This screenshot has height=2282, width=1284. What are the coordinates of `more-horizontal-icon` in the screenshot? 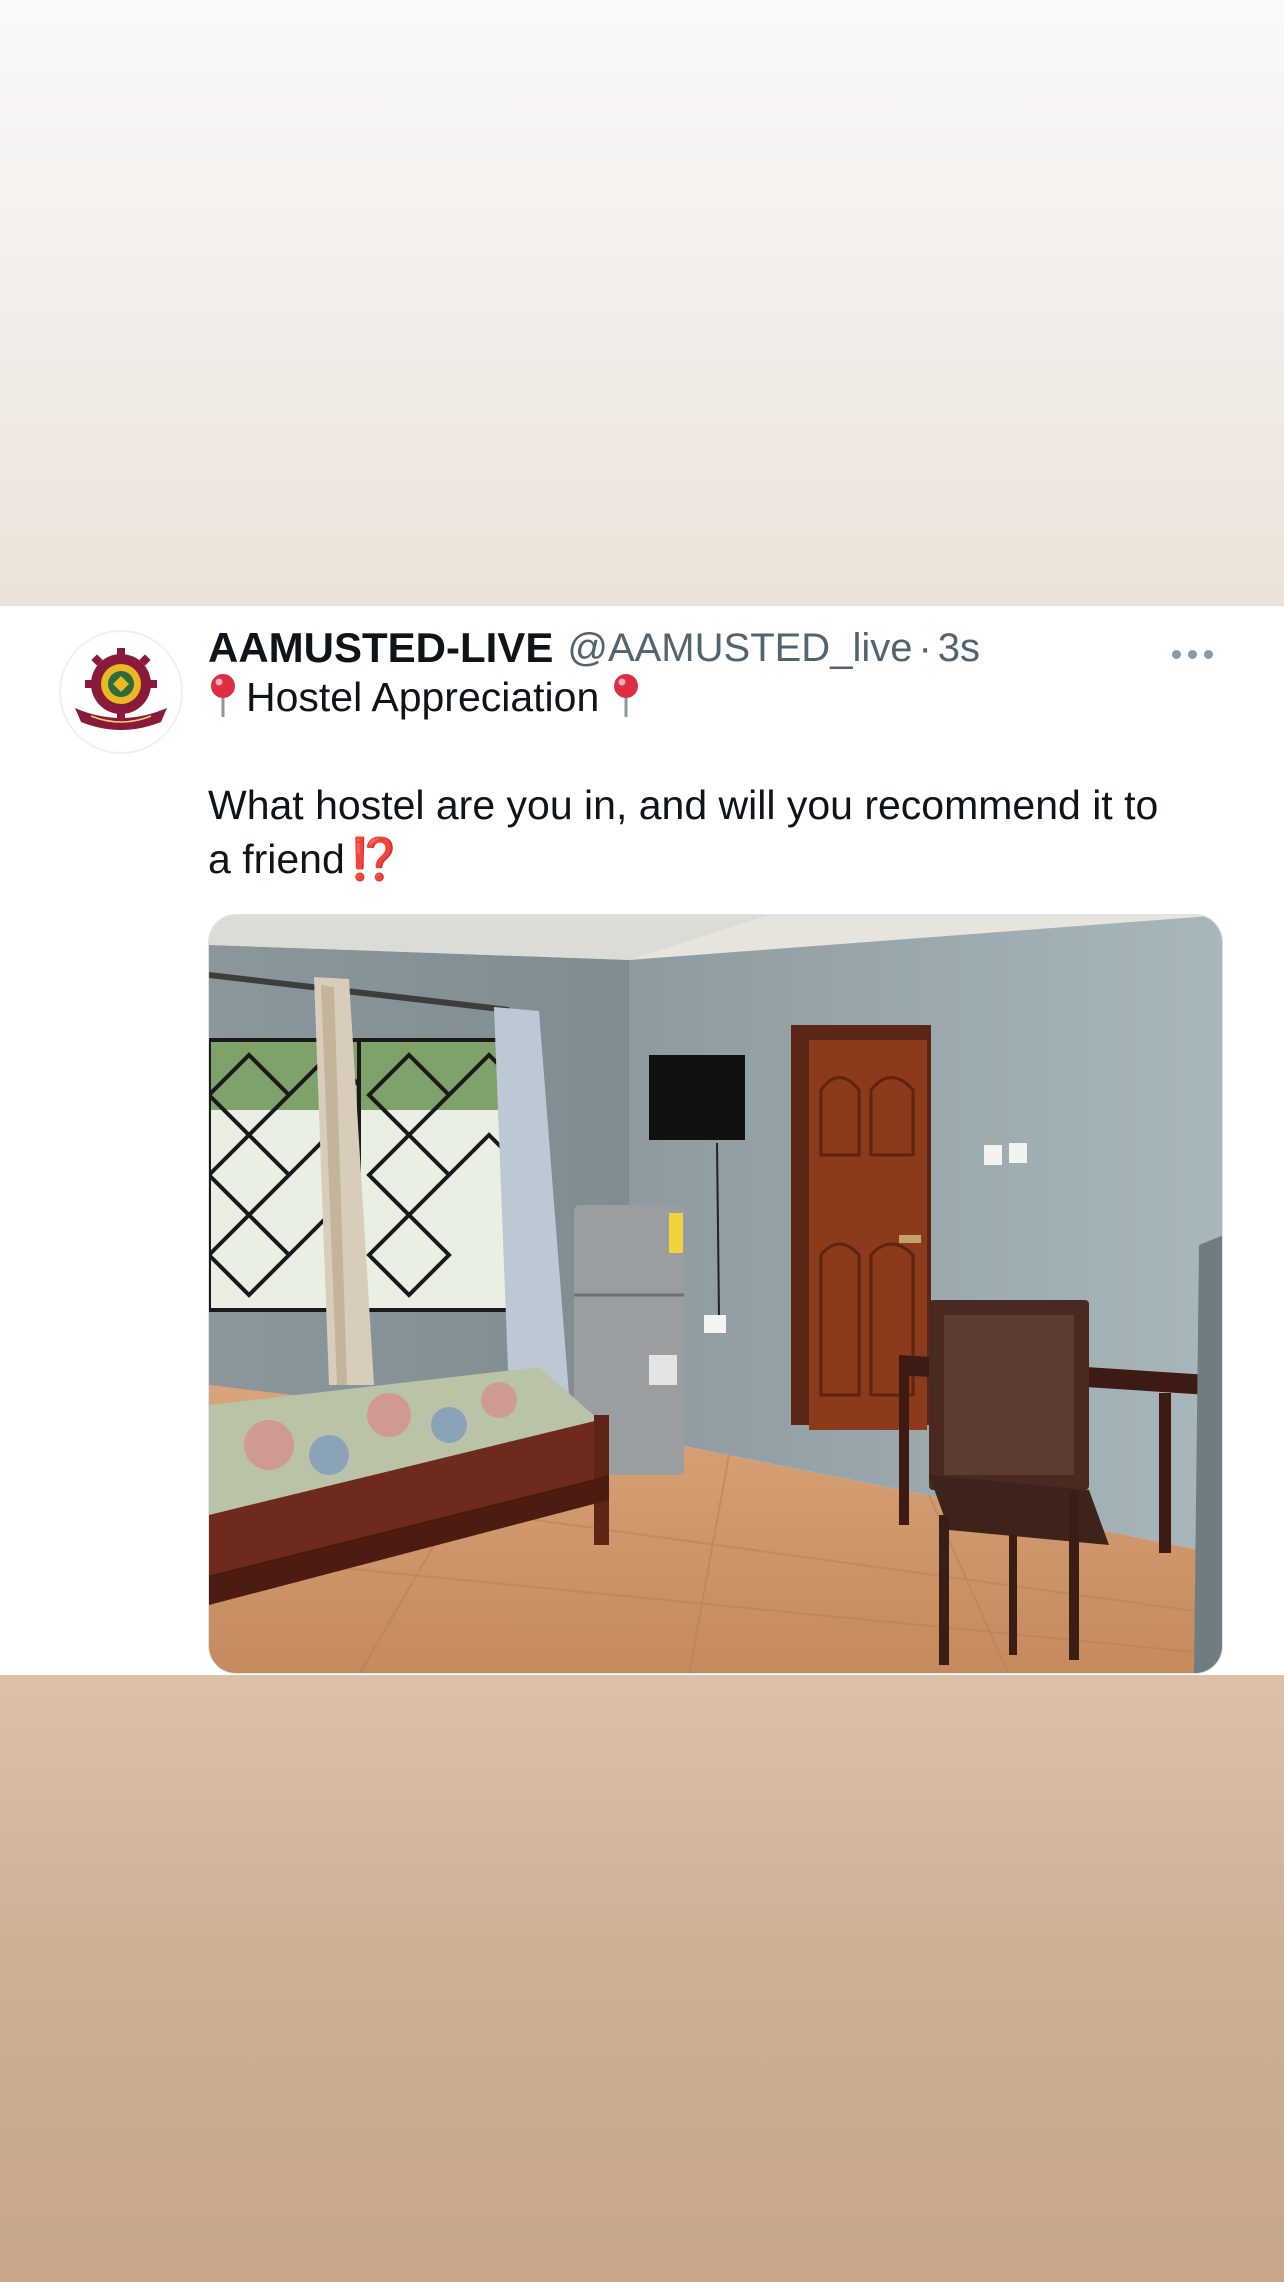 It's located at (1199, 654).